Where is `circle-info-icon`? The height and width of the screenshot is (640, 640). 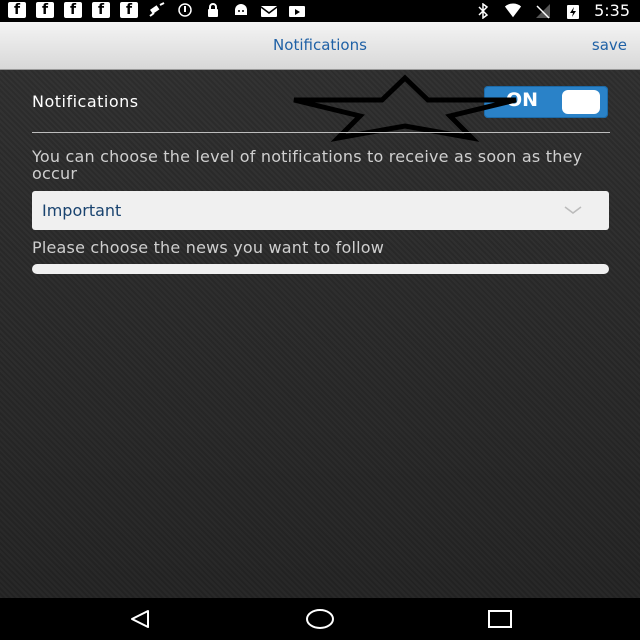 circle-info-icon is located at coordinates (185, 10).